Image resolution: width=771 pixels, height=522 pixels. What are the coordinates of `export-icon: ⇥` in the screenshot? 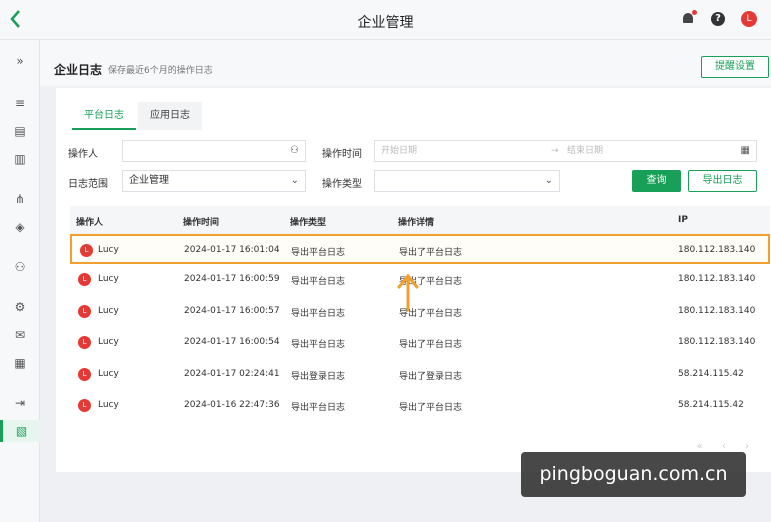 It's located at (20, 403).